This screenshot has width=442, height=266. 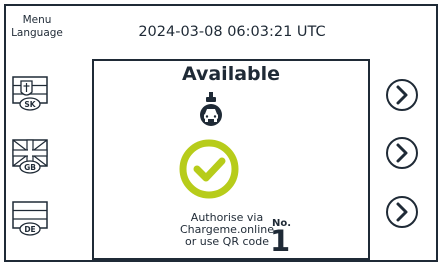 I want to click on menu-language-line2: Language, so click(x=37, y=33).